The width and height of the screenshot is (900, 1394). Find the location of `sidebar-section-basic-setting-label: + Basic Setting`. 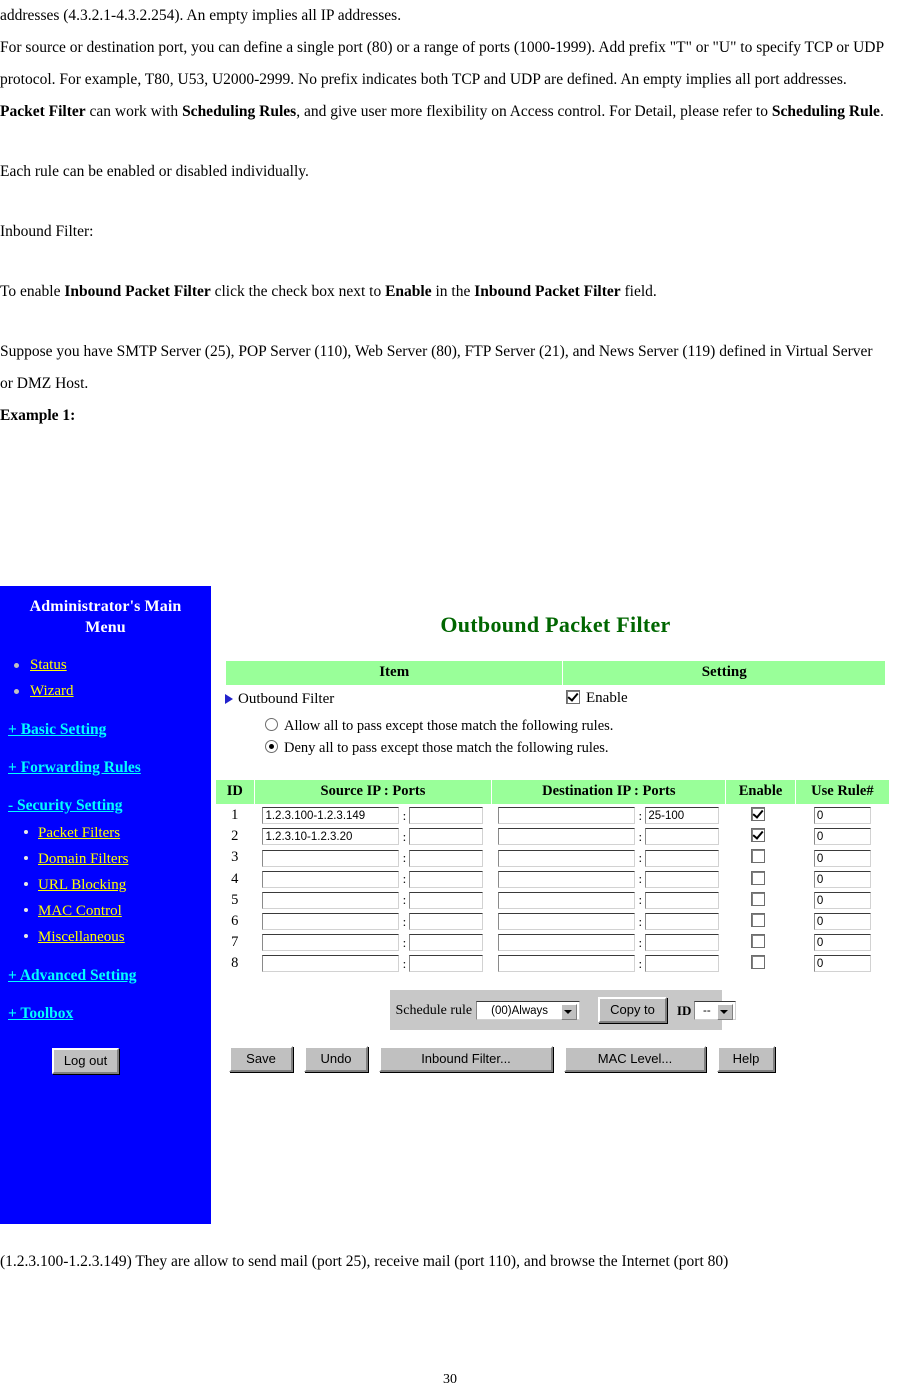

sidebar-section-basic-setting-label: + Basic Setting is located at coordinates (57, 729).